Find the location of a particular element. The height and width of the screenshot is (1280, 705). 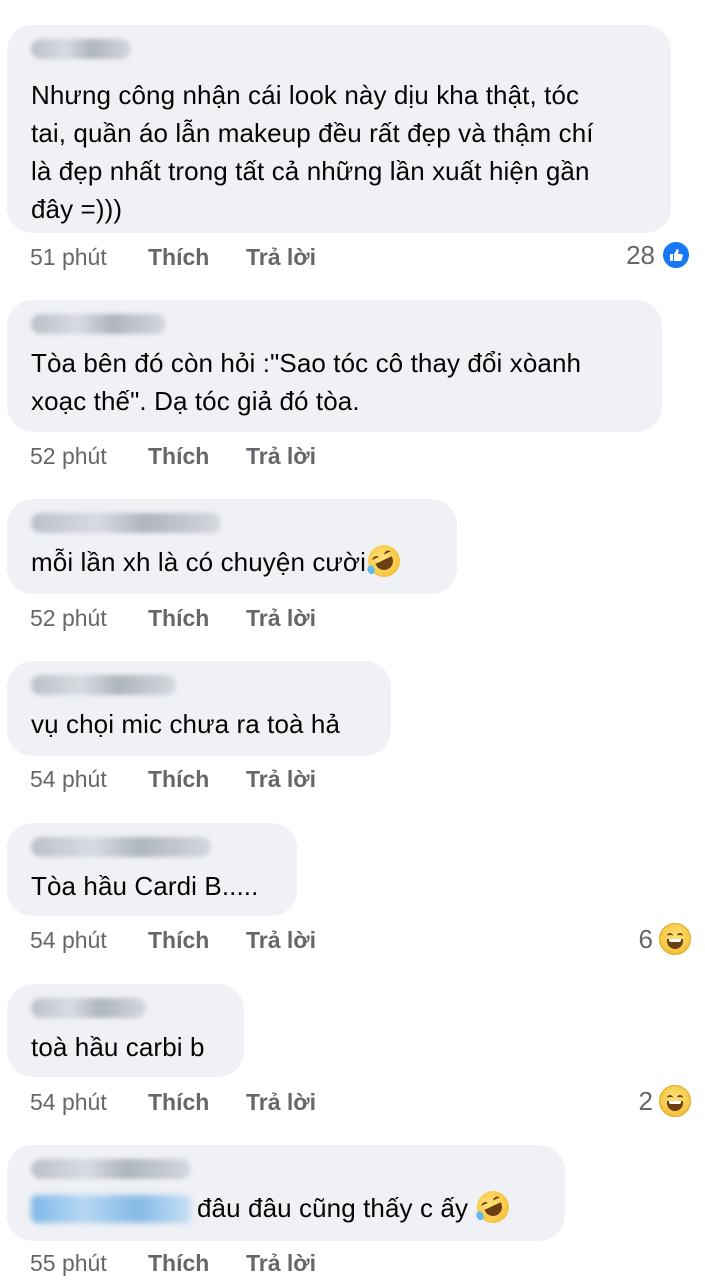

like-icon is located at coordinates (676, 255).